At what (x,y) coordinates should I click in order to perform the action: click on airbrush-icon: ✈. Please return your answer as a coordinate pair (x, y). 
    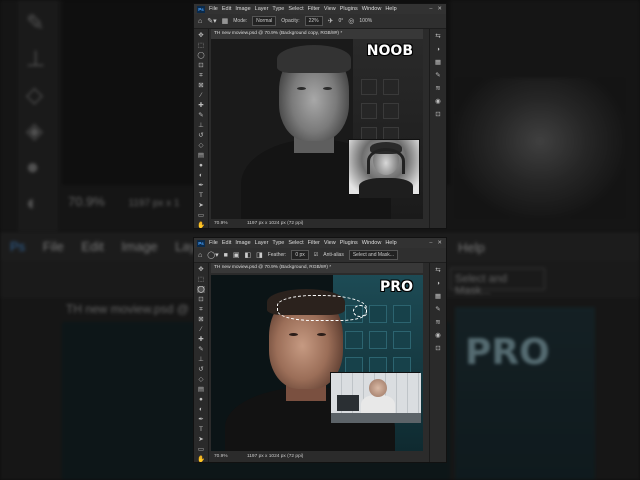
    Looking at the image, I should click on (331, 21).